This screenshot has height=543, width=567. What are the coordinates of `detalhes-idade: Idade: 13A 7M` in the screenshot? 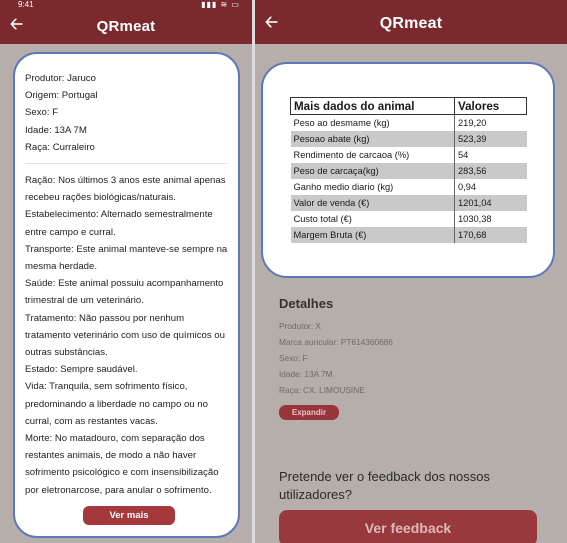 It's located at (306, 374).